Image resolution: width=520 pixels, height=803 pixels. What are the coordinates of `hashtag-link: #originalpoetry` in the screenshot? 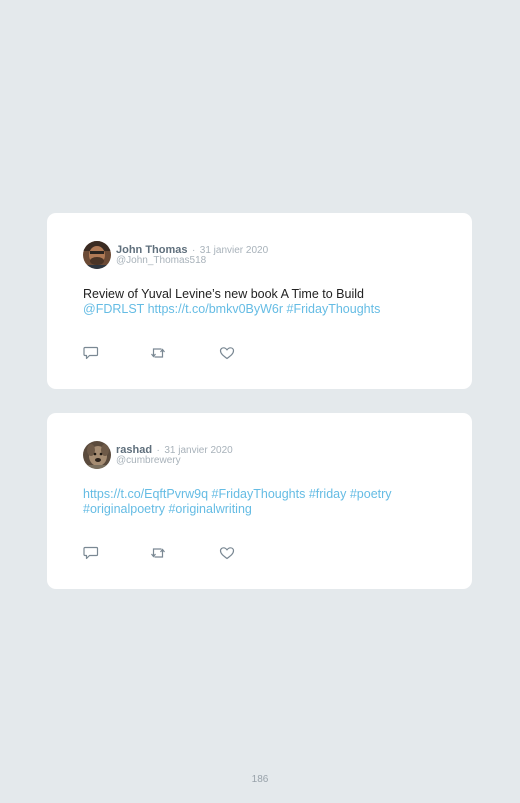 It's located at (124, 509).